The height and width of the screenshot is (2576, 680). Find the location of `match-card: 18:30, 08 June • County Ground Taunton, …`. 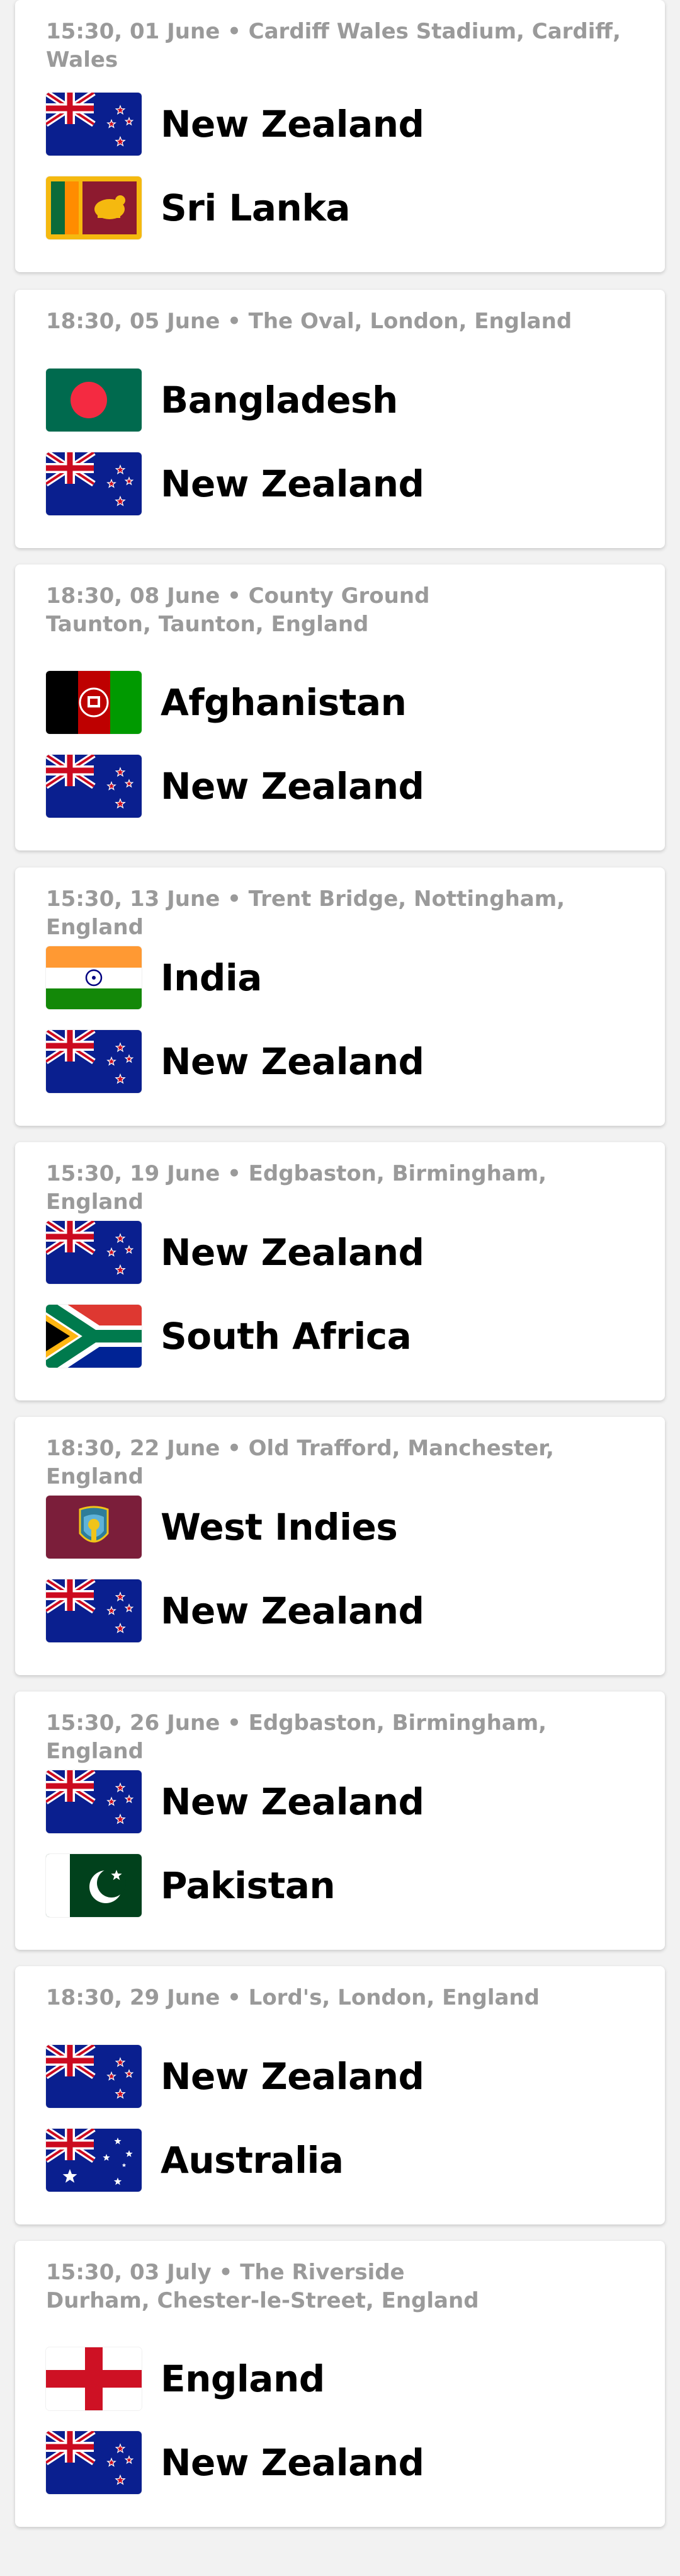

match-card: 18:30, 08 June • County Ground Taunton, … is located at coordinates (340, 707).